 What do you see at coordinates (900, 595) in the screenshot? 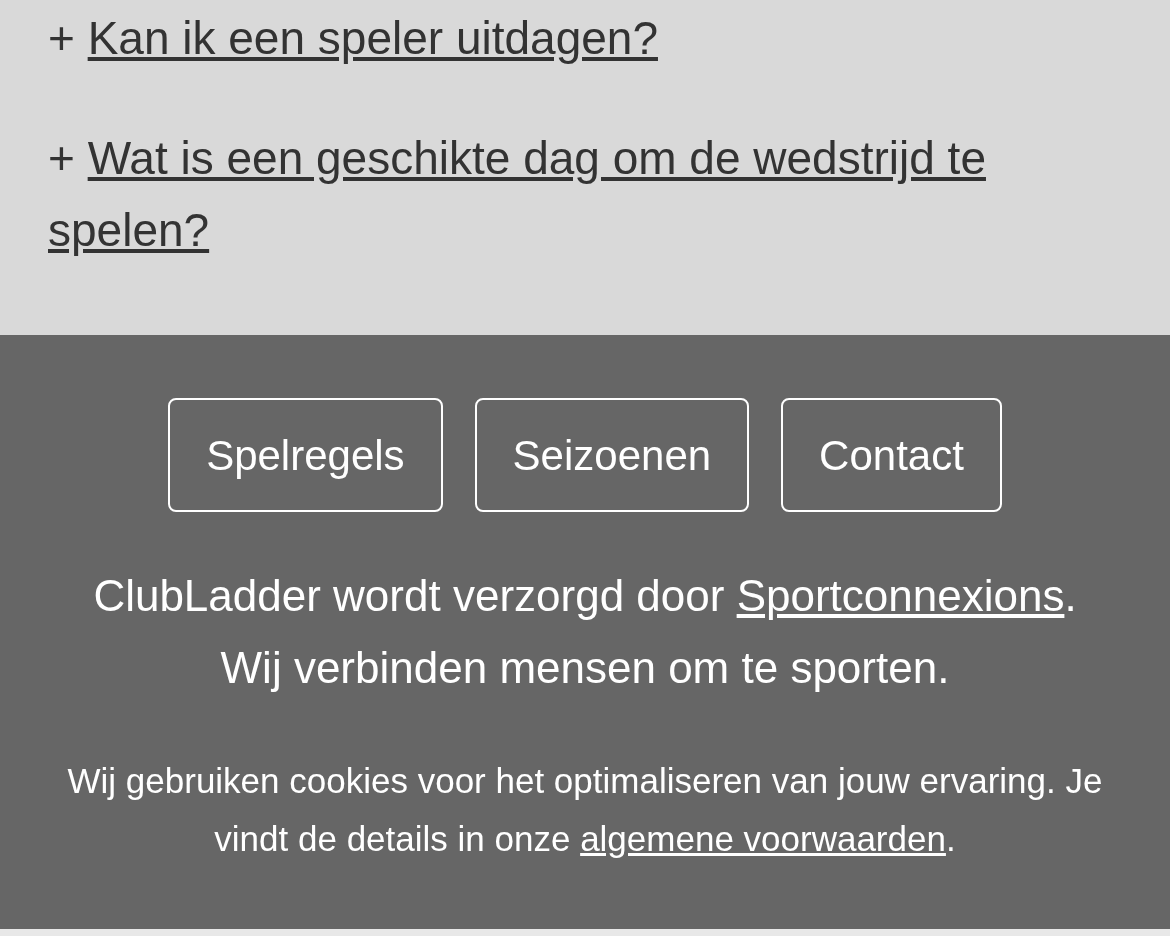
I see `text-link: Sportconnexions` at bounding box center [900, 595].